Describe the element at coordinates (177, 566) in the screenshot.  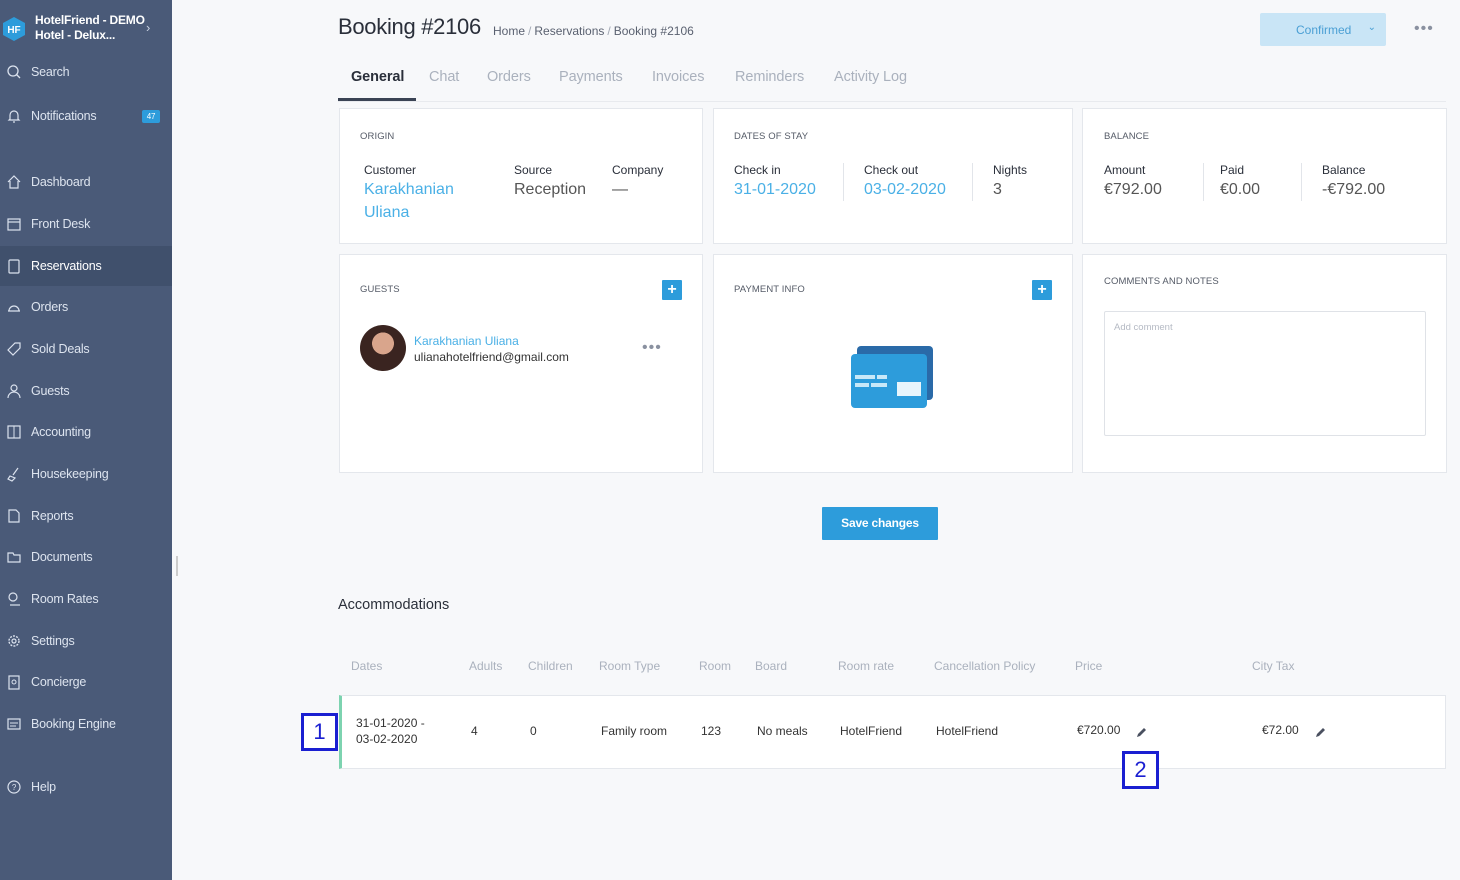
I see `sidebar-resize-handle` at that location.